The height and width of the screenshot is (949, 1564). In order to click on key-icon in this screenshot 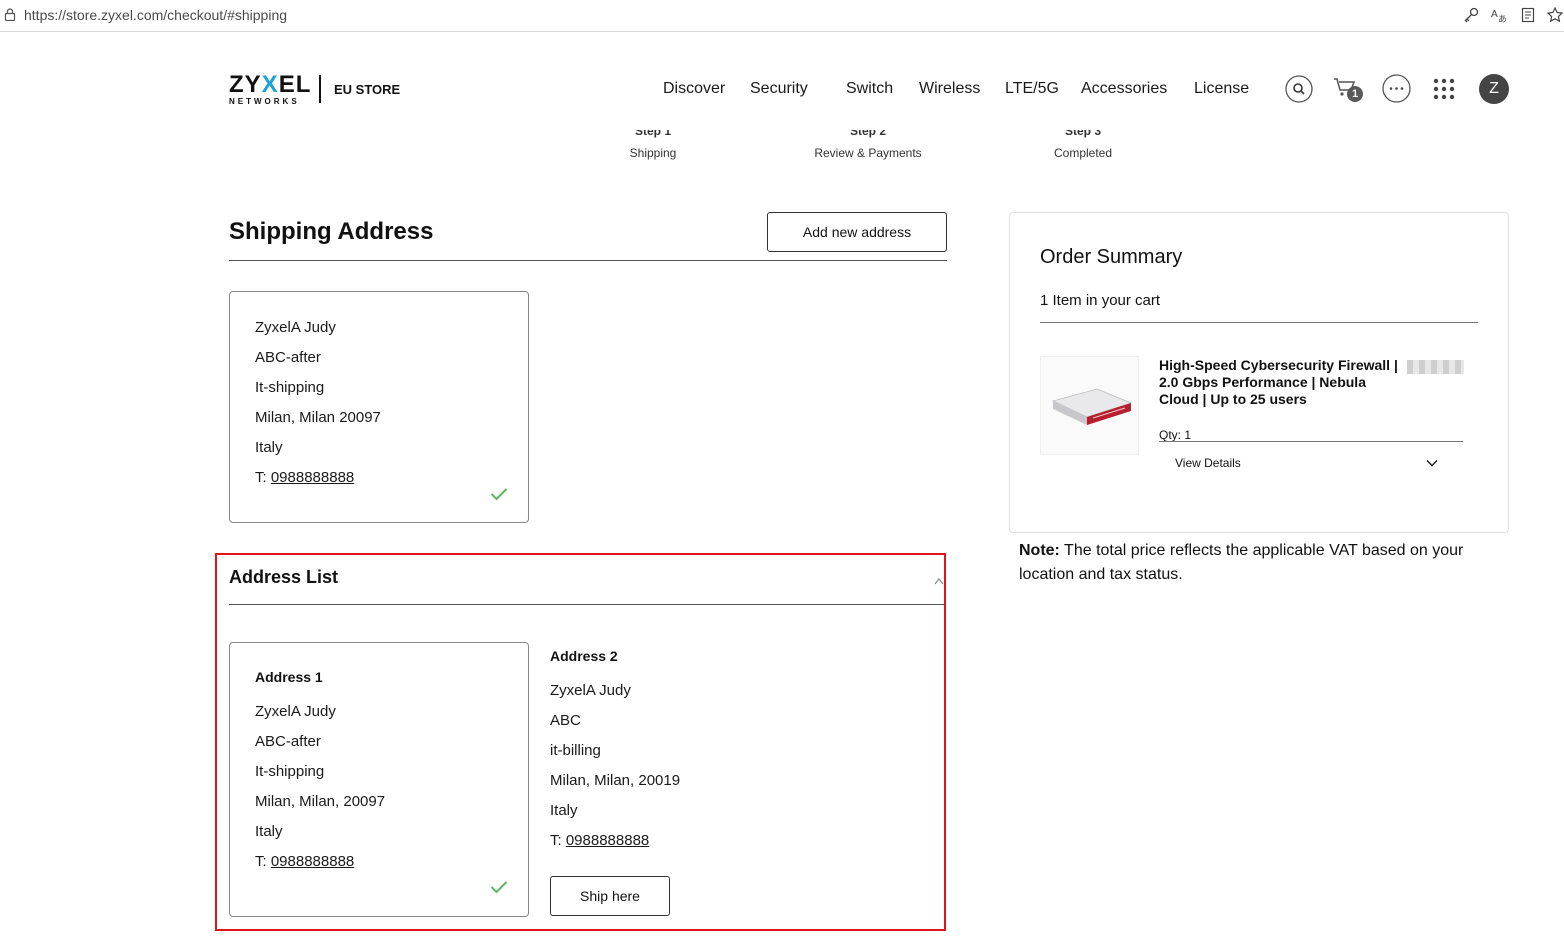, I will do `click(1471, 15)`.